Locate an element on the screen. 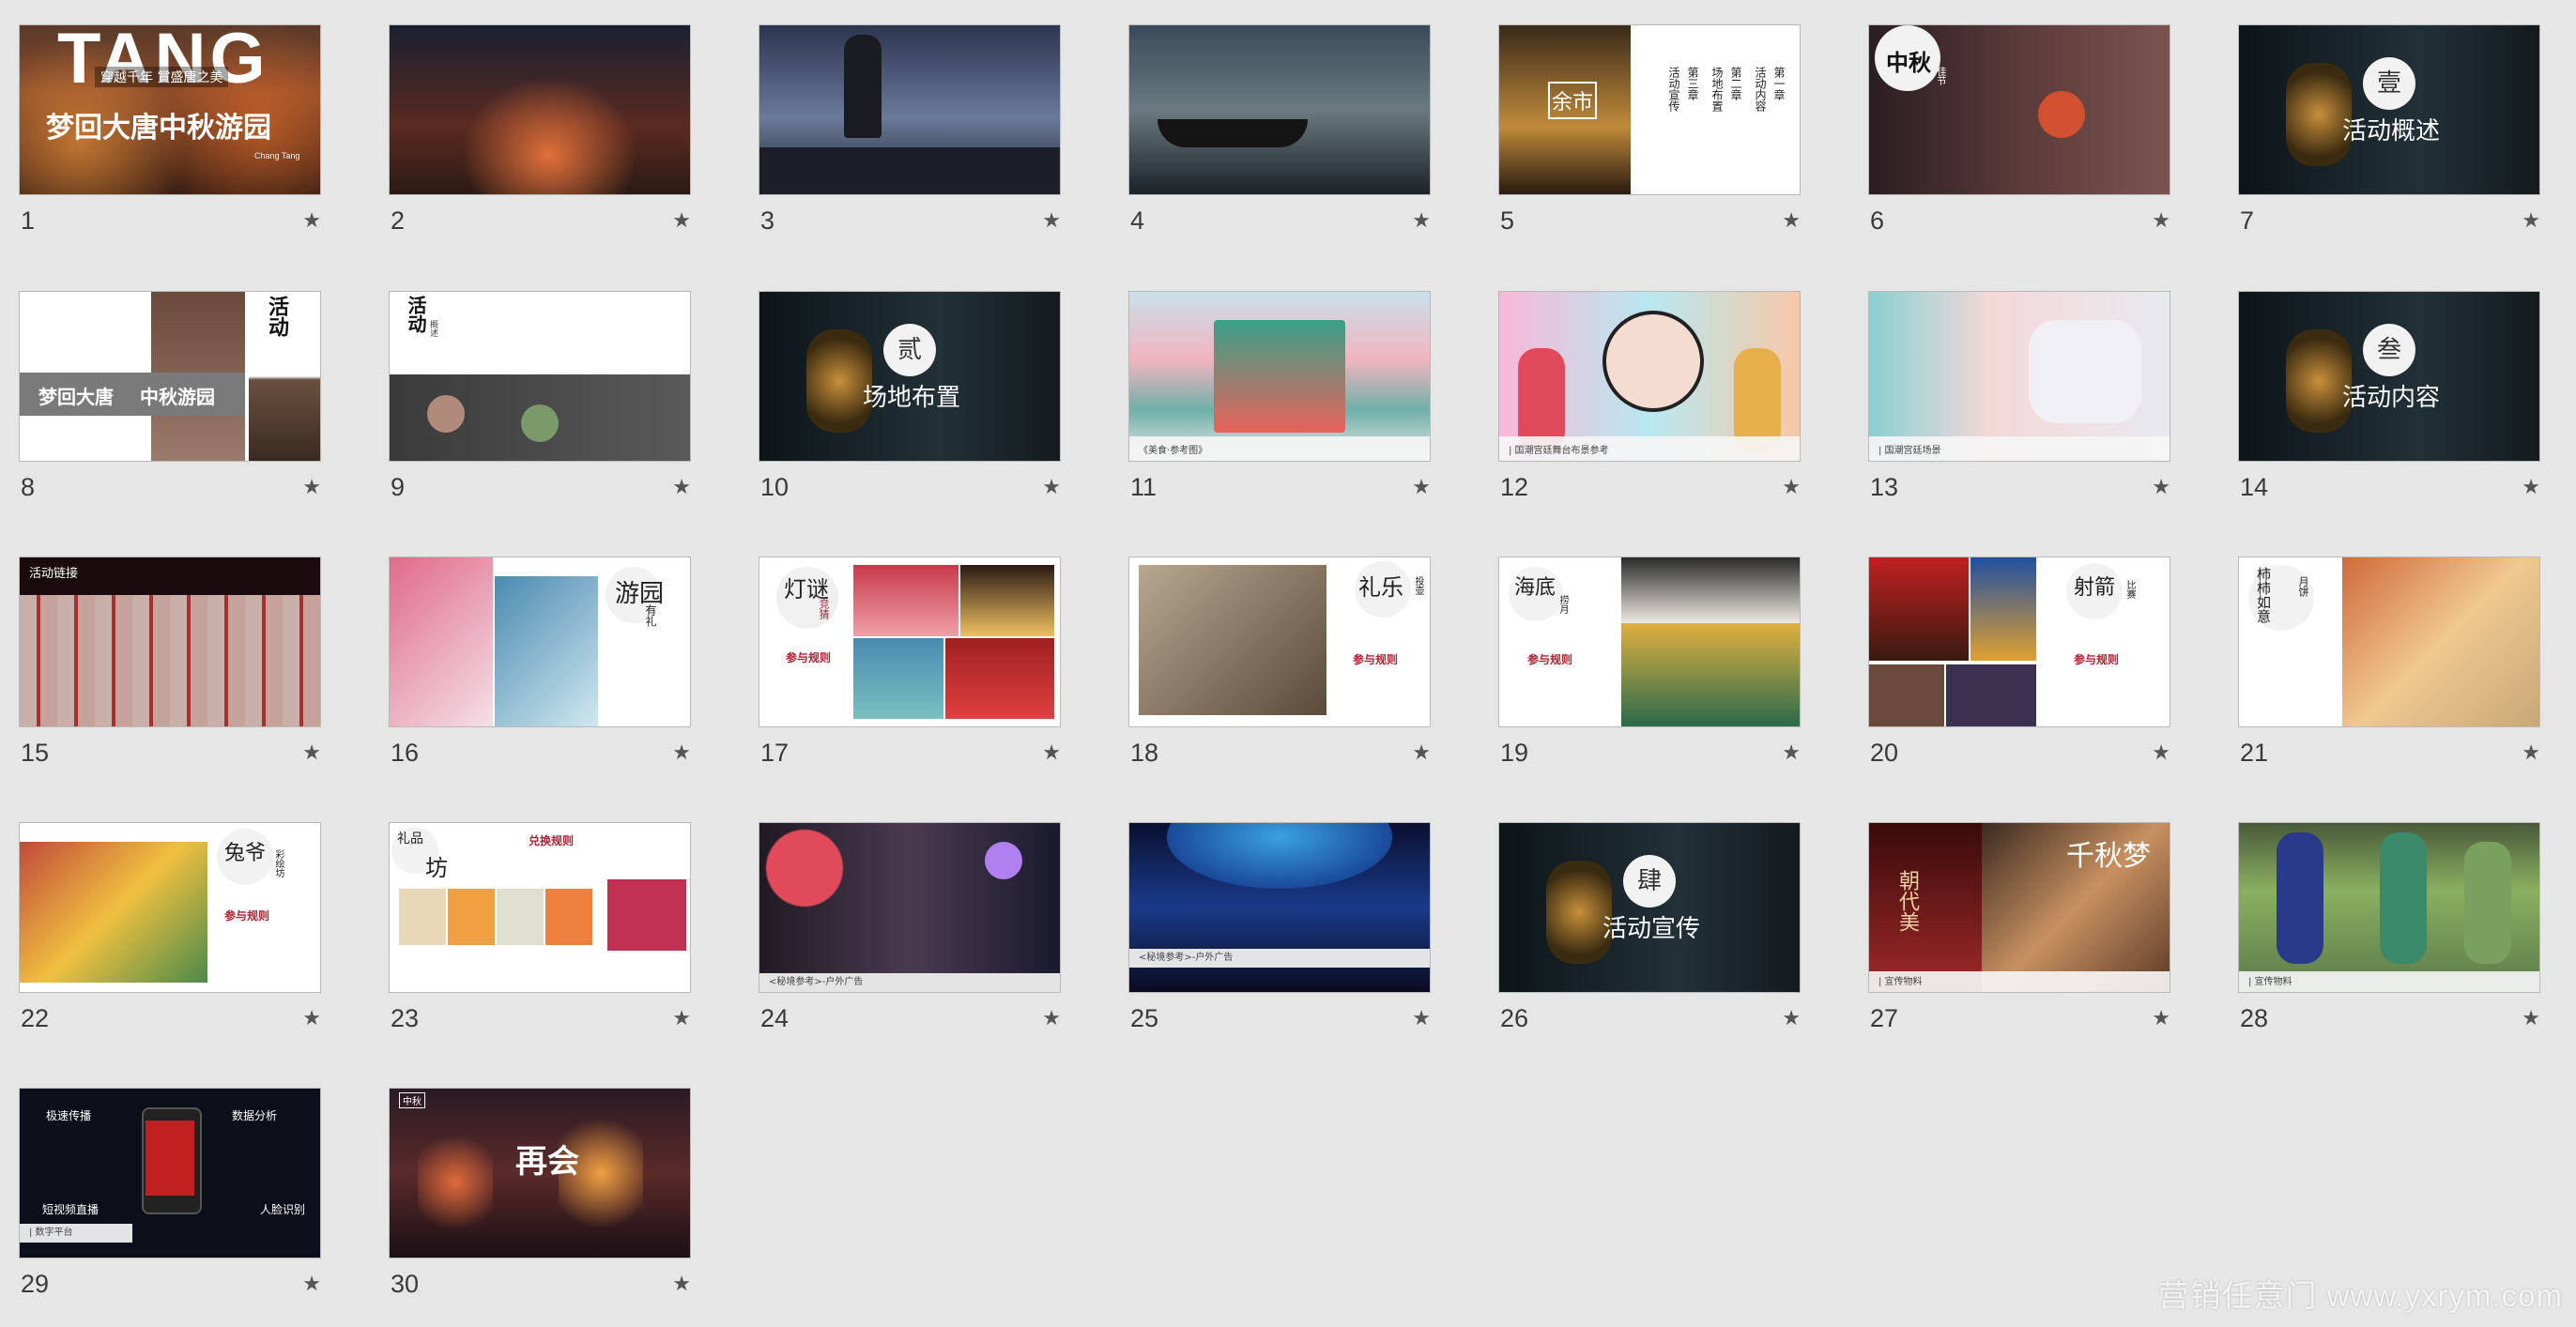  slide-17: 灯谜 竞猜 参与规则 17 ★ is located at coordinates (910, 663).